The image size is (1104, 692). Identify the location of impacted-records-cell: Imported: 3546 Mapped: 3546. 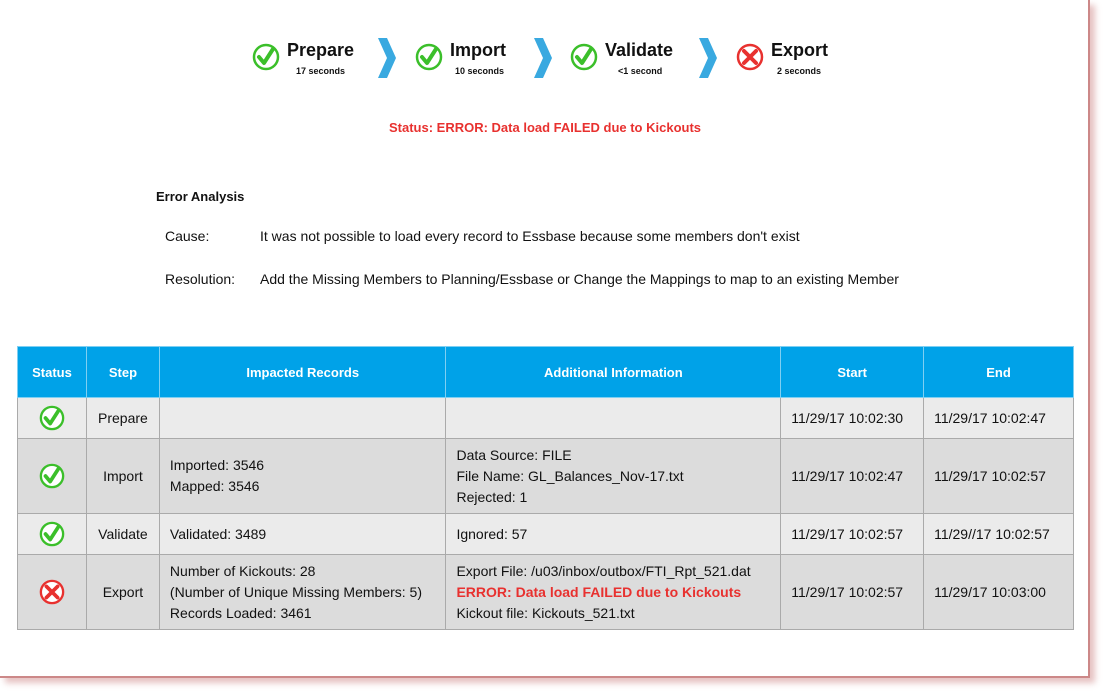
(302, 476).